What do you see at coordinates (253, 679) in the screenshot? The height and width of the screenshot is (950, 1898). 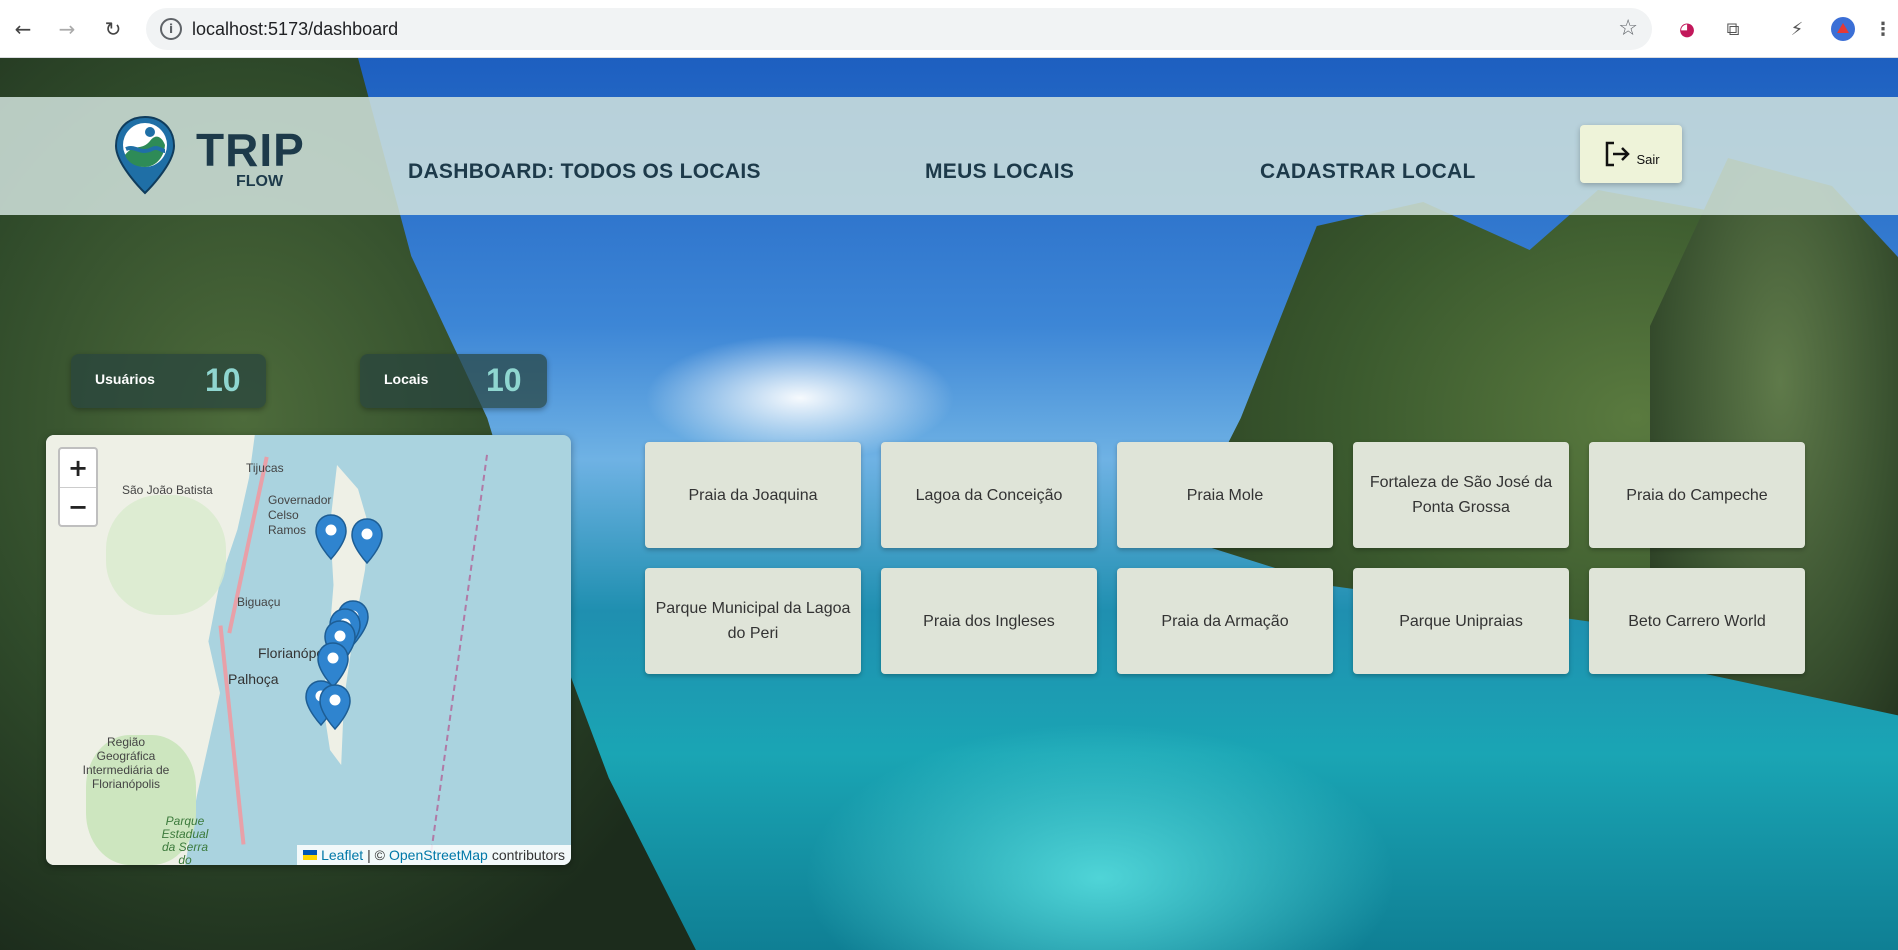 I see `map-town-label: Palhoça` at bounding box center [253, 679].